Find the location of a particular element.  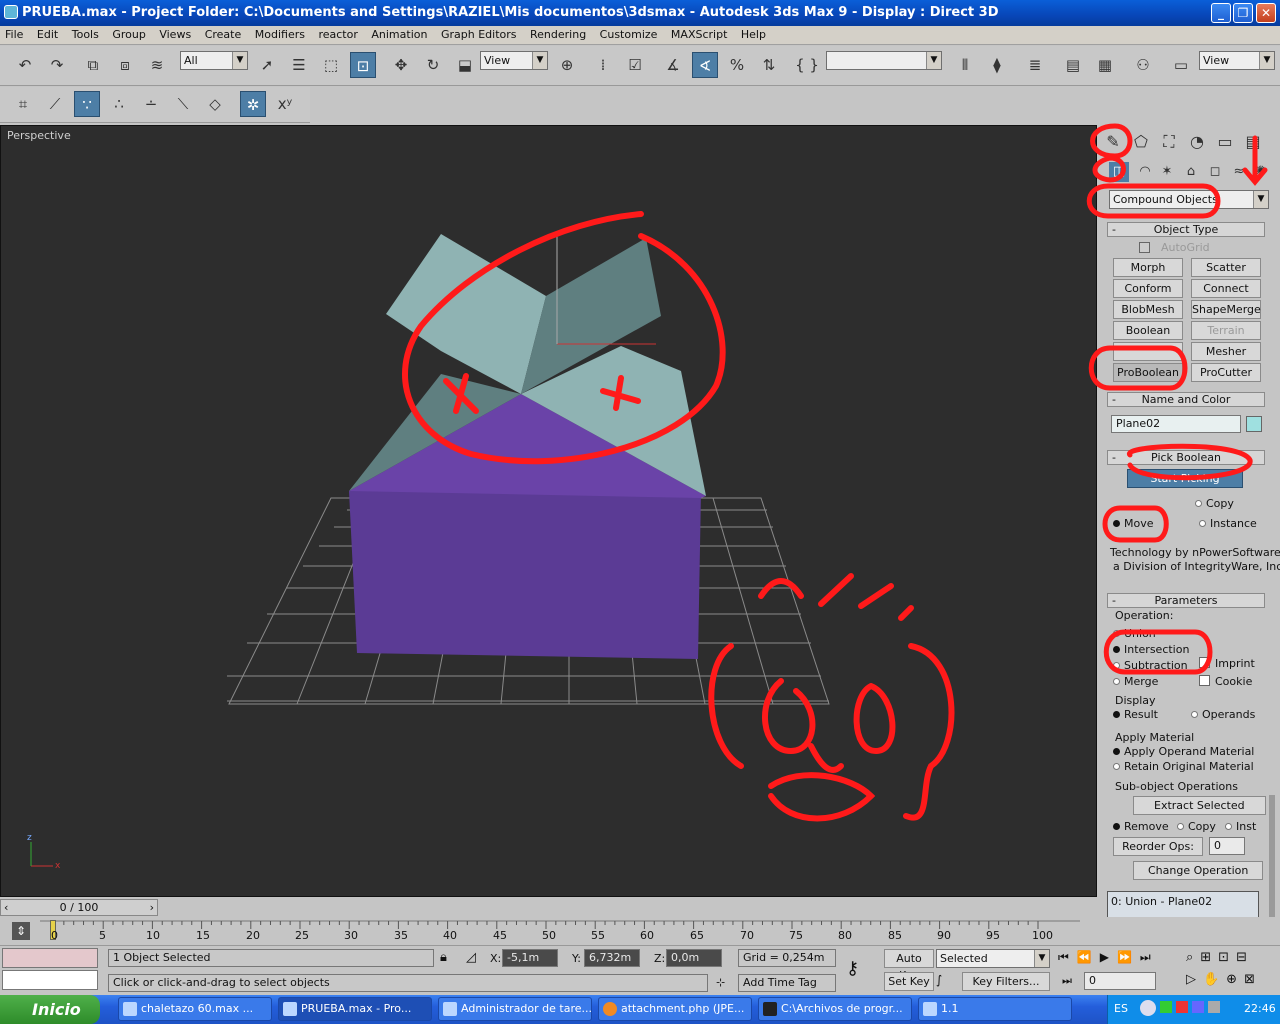

tray-app-icon is located at coordinates (1198, 1007).